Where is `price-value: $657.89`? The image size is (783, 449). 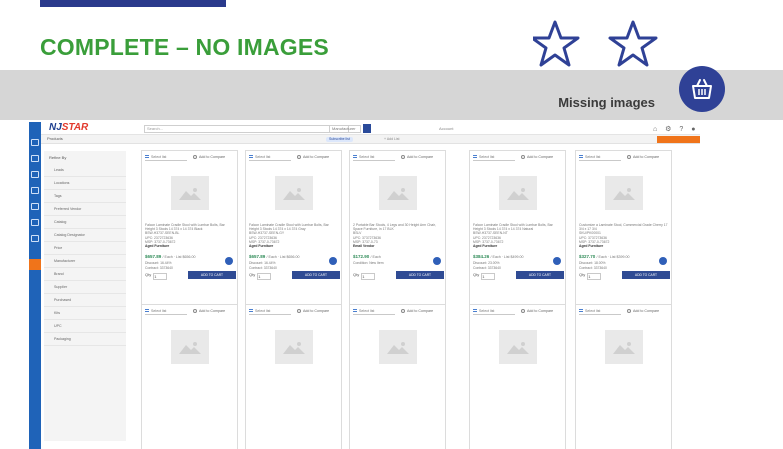 price-value: $657.89 is located at coordinates (257, 256).